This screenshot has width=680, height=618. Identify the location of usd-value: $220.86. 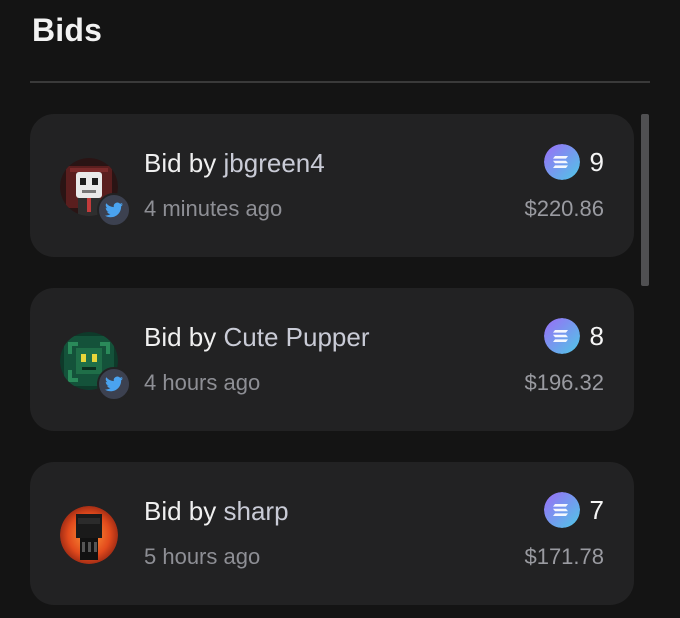
(564, 208).